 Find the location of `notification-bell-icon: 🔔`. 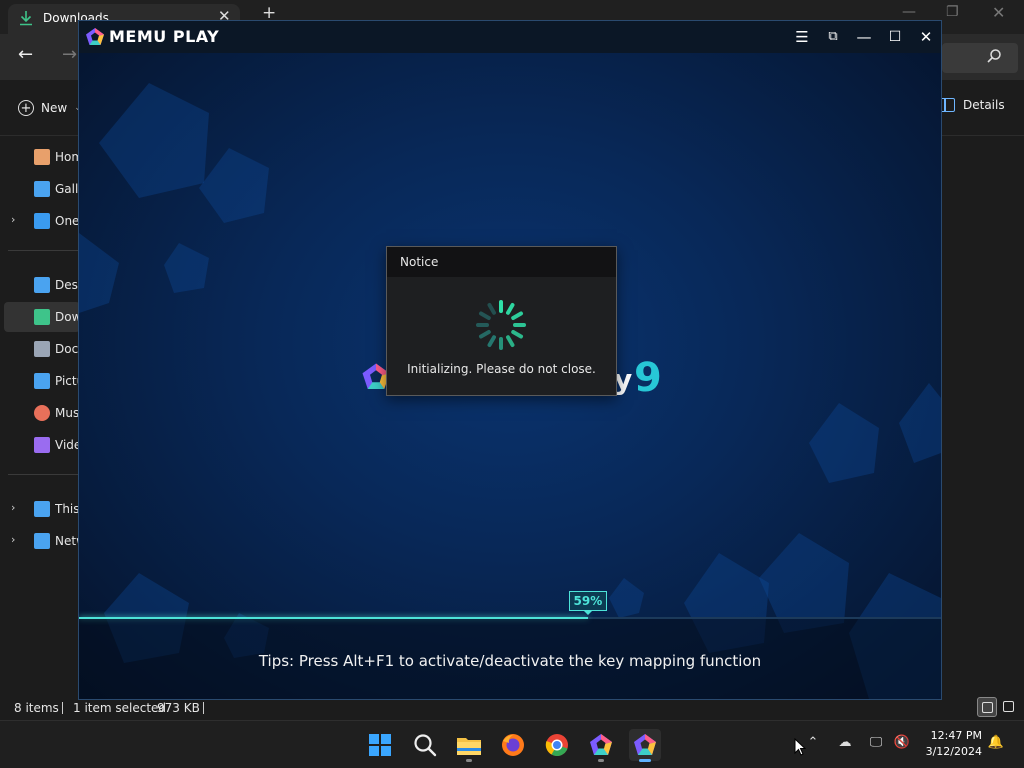

notification-bell-icon: 🔔 is located at coordinates (996, 745).